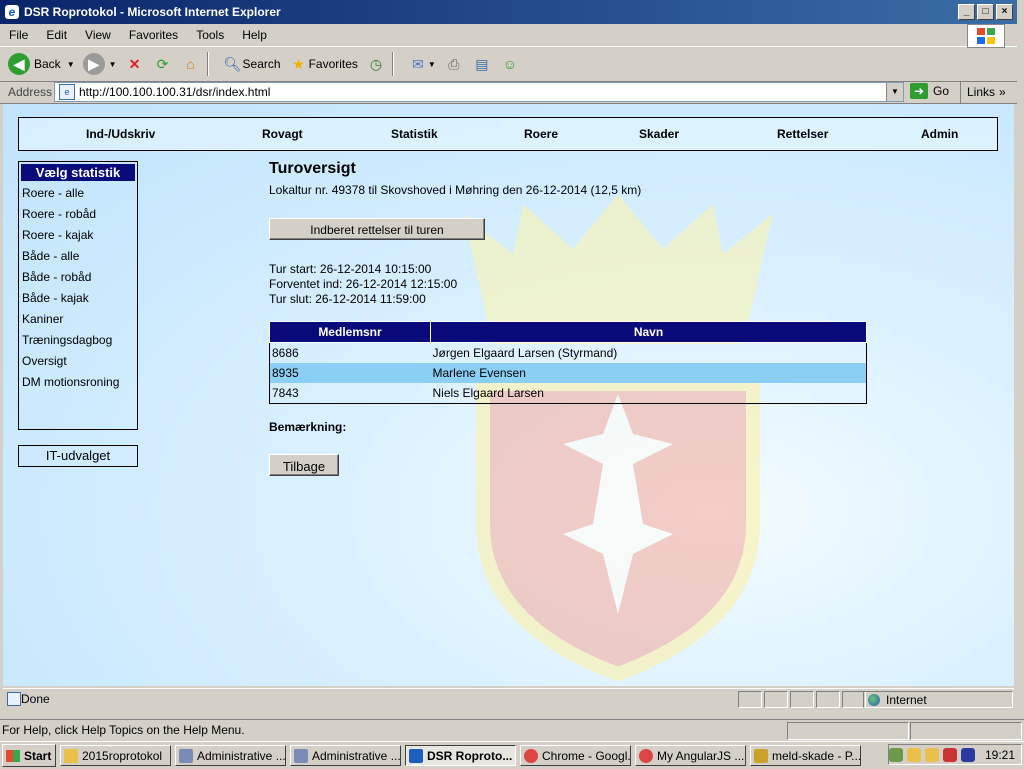 This screenshot has width=1024, height=769. I want to click on remark-label: Bemærkning:, so click(308, 427).